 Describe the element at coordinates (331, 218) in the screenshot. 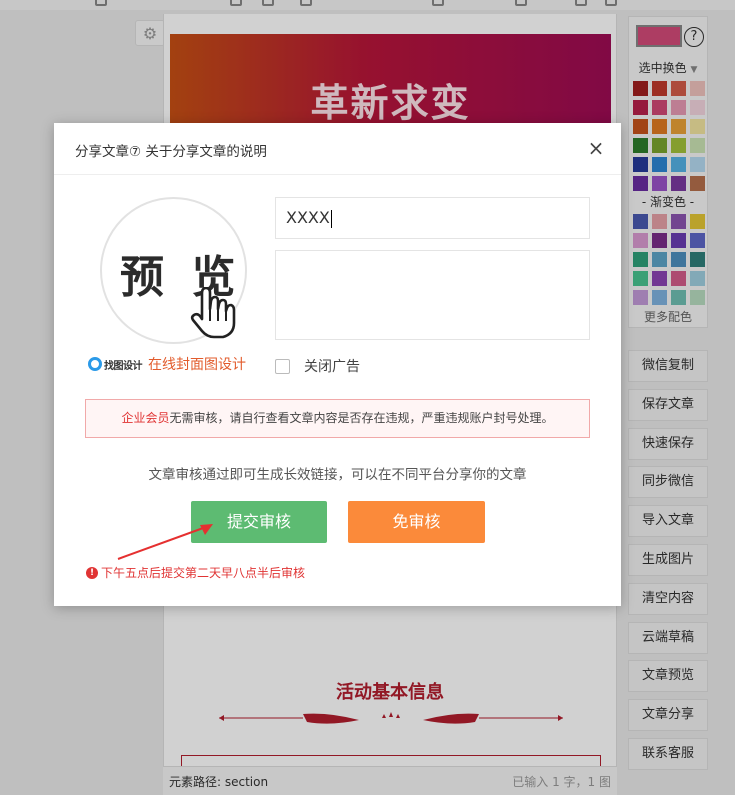

I see `text-caret` at that location.